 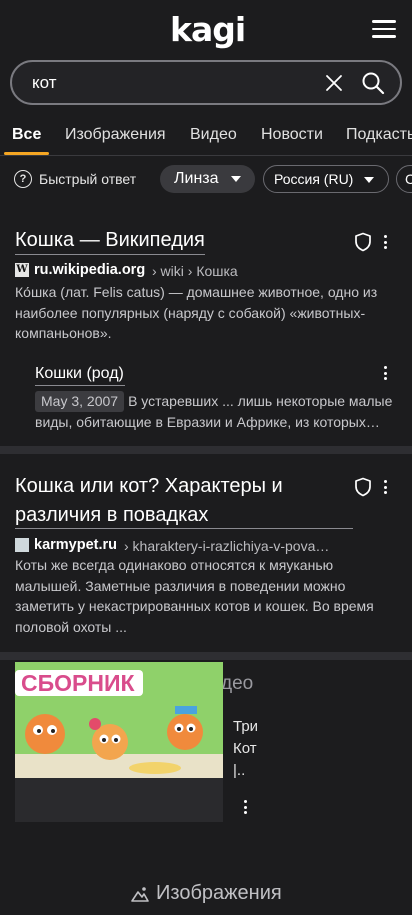 What do you see at coordinates (78, 683) in the screenshot?
I see `thumbnail-text: СБОРНИК` at bounding box center [78, 683].